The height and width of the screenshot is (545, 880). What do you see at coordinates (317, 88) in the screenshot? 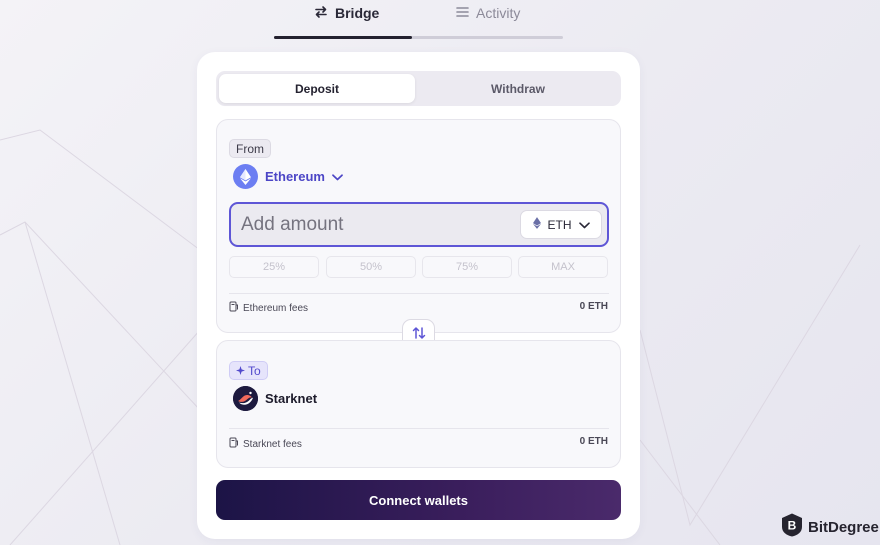
I see `deposit-button: Deposit` at bounding box center [317, 88].